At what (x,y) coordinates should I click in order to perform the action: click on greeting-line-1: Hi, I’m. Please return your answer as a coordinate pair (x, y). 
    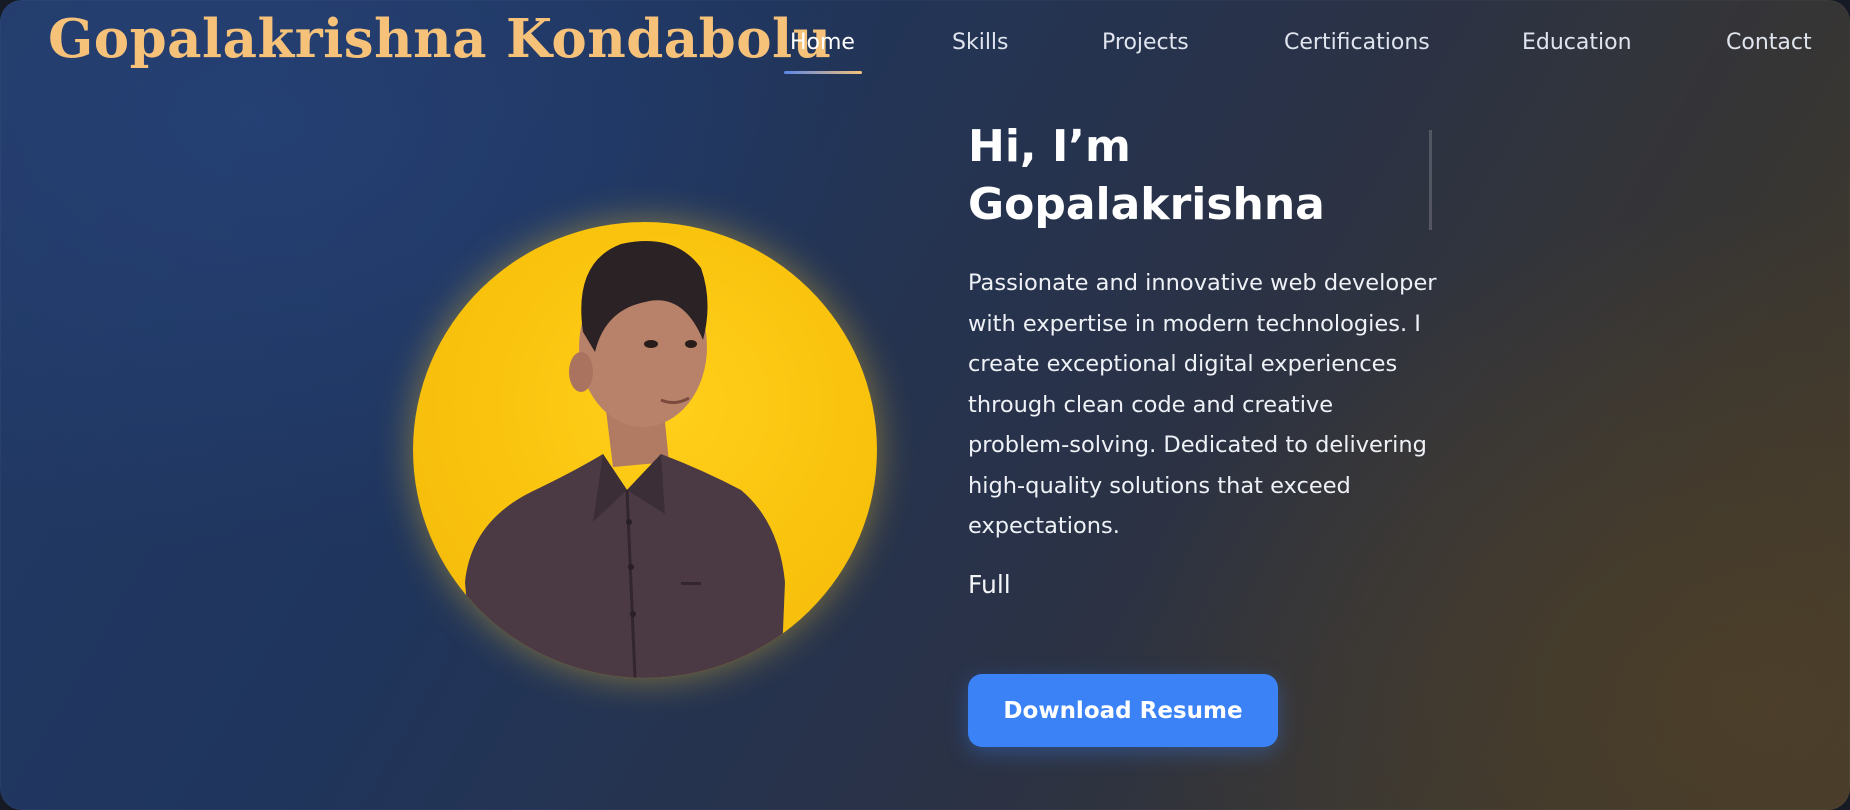
    Looking at the image, I should click on (1049, 146).